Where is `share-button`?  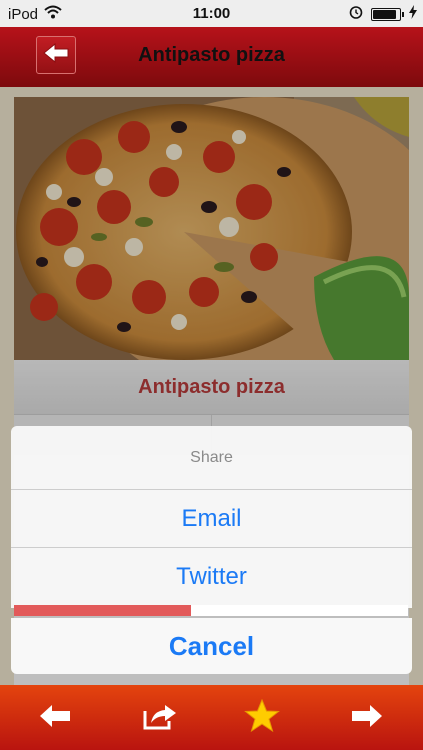 share-button is located at coordinates (160, 718).